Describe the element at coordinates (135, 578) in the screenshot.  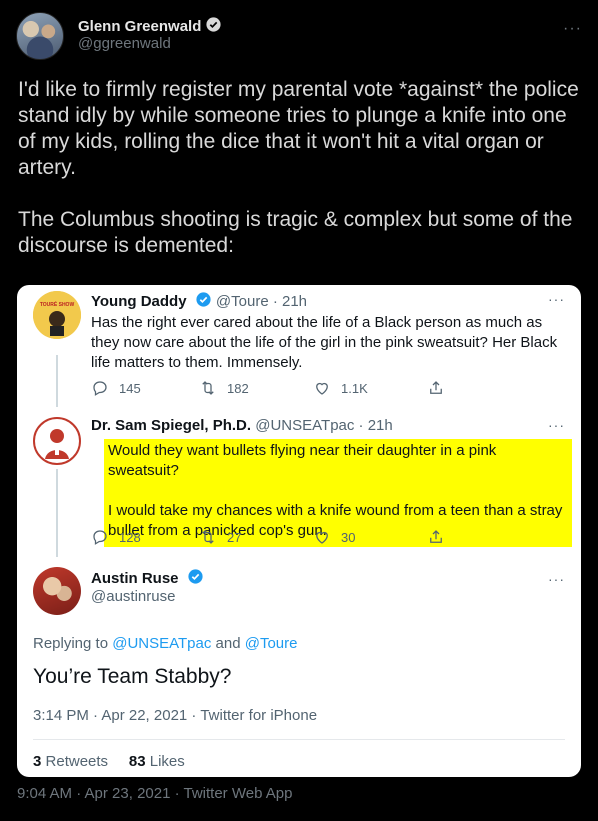
I see `author-name: Austin Ruse` at that location.